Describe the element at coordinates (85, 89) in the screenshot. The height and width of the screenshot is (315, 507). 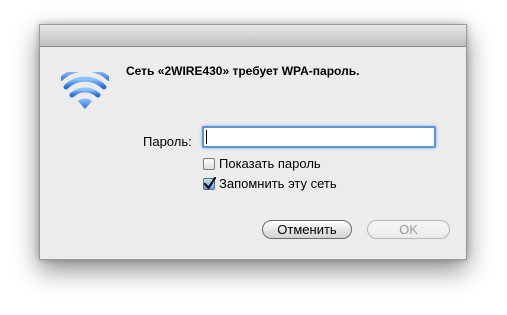
I see `wifi-icon` at that location.